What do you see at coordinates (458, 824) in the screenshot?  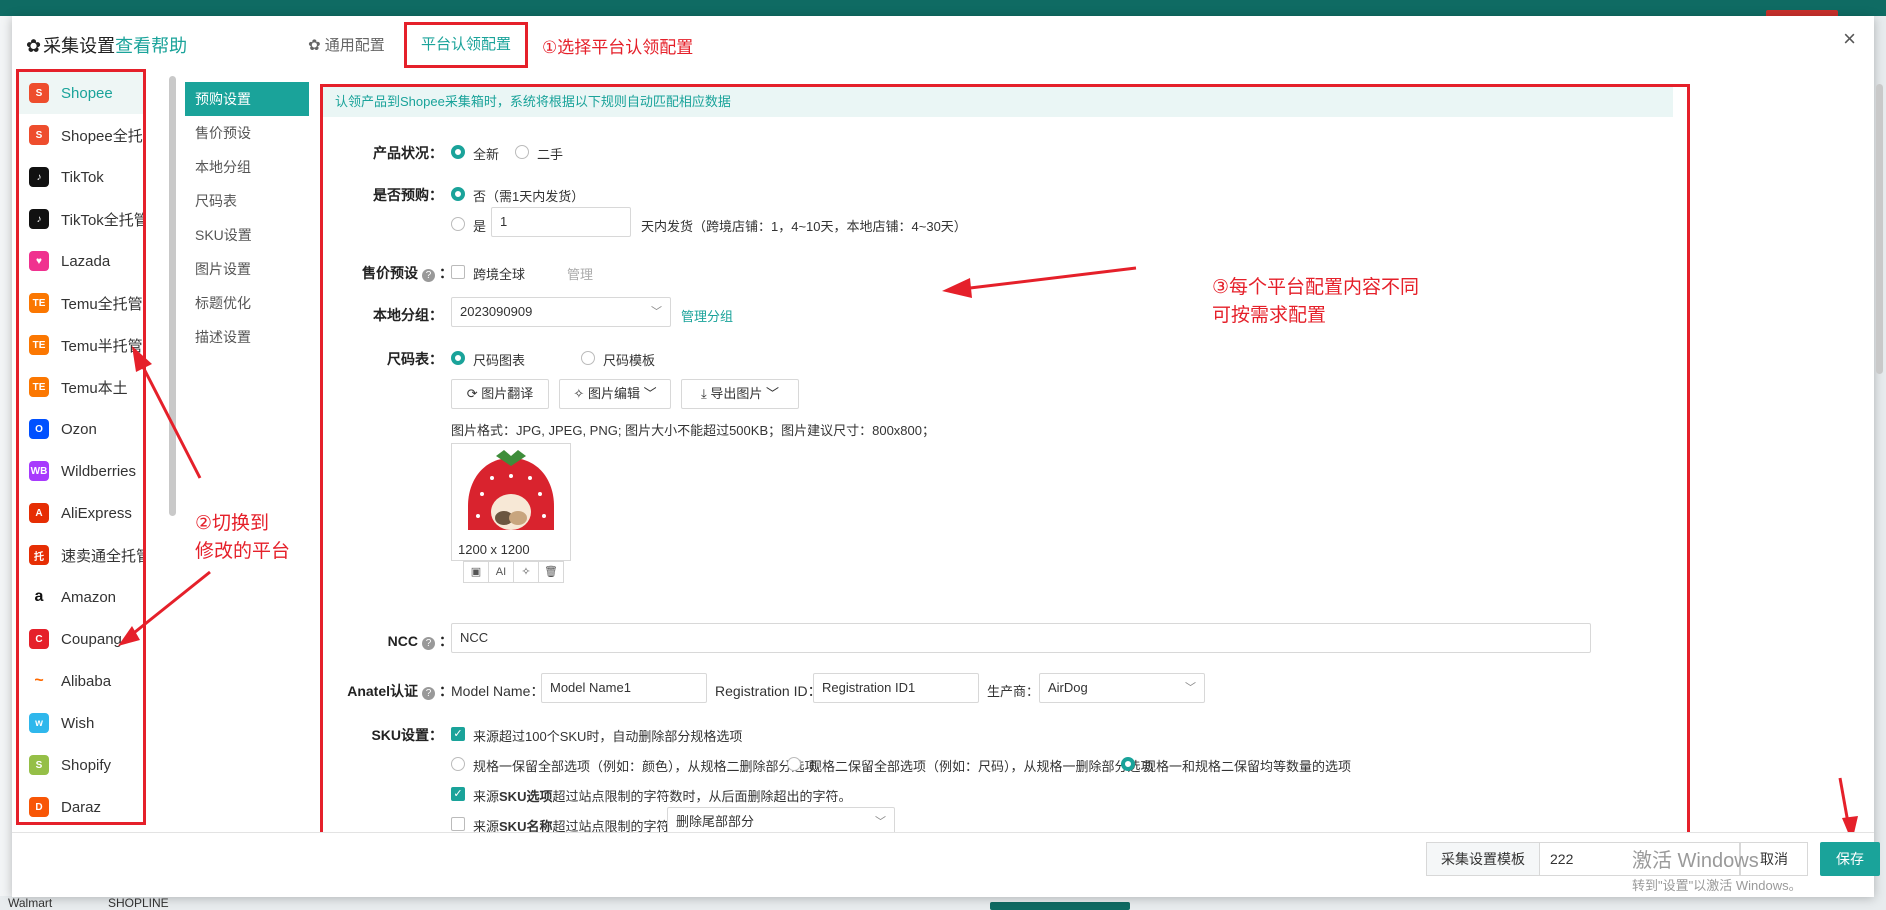 I see `sku-name-trim-checkbox` at bounding box center [458, 824].